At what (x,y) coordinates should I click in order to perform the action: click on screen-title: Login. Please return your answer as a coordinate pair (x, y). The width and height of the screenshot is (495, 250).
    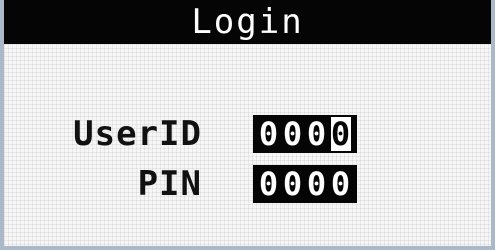
    Looking at the image, I should click on (247, 22).